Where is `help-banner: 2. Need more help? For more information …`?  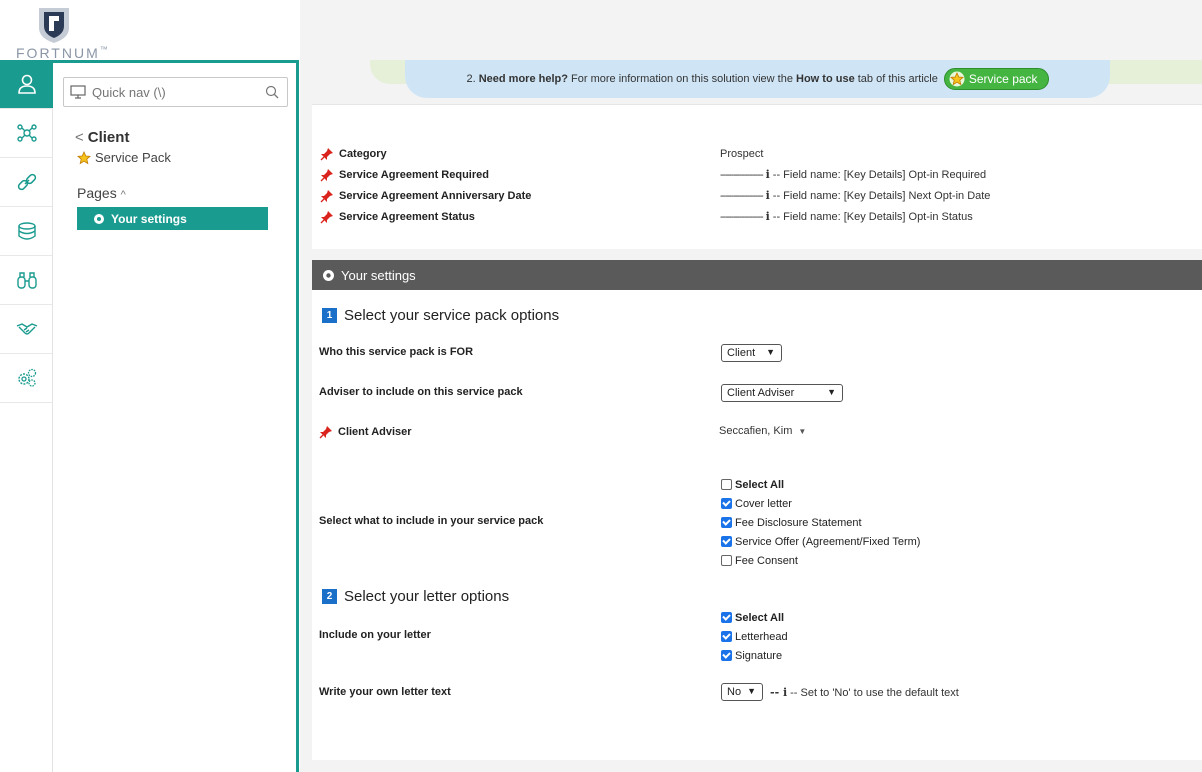
help-banner: 2. Need more help? For more information … is located at coordinates (757, 79).